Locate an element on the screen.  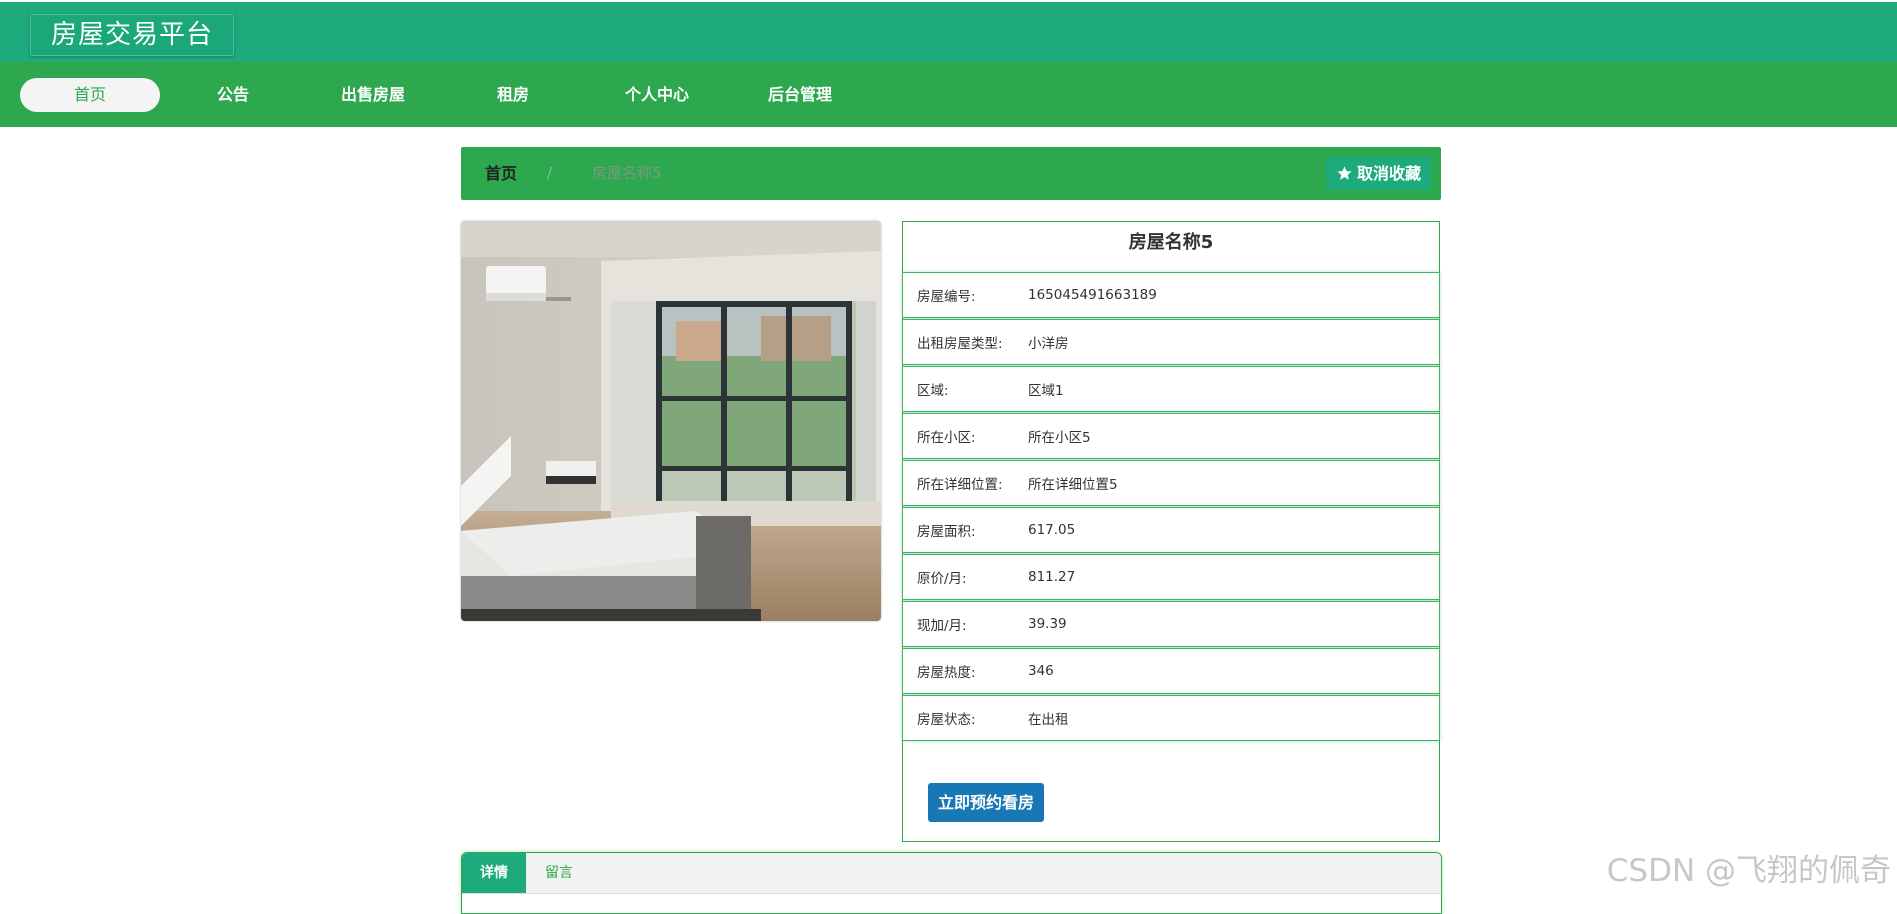
tab-details: 详情 is located at coordinates (494, 873).